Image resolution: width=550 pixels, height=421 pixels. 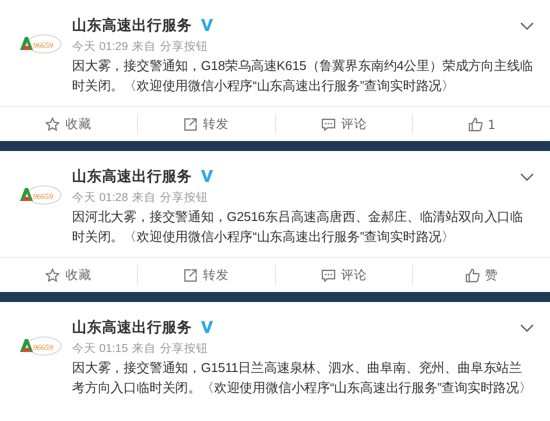 I want to click on like-button: 1, so click(x=482, y=124).